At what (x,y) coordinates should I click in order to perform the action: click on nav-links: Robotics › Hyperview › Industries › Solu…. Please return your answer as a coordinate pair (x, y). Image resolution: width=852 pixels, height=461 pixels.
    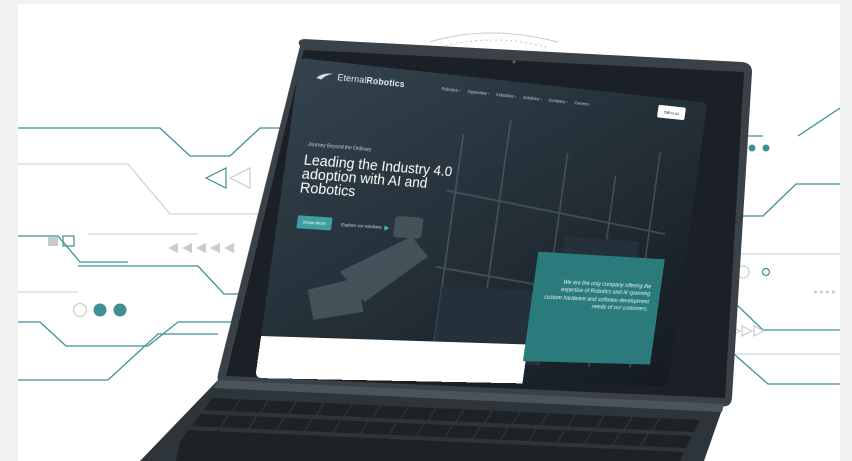
    Looking at the image, I should click on (516, 96).